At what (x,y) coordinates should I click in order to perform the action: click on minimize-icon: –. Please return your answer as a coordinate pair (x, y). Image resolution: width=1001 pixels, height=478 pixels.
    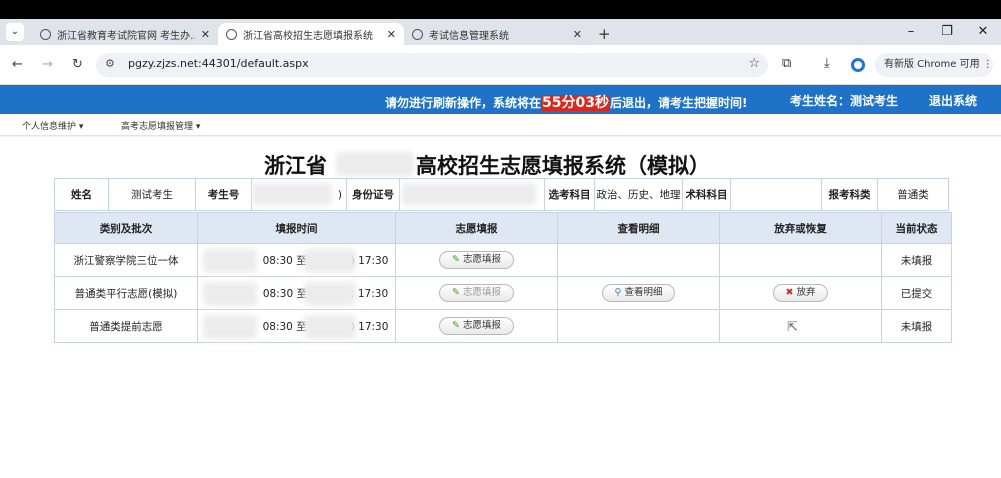
    Looking at the image, I should click on (911, 32).